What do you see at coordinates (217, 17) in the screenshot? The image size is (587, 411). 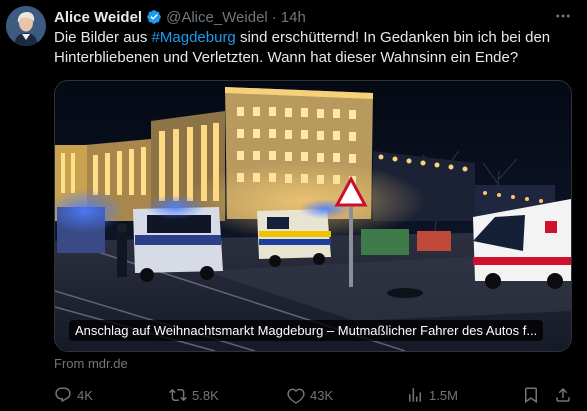 I see `author-handle: @Alice_Weidel` at bounding box center [217, 17].